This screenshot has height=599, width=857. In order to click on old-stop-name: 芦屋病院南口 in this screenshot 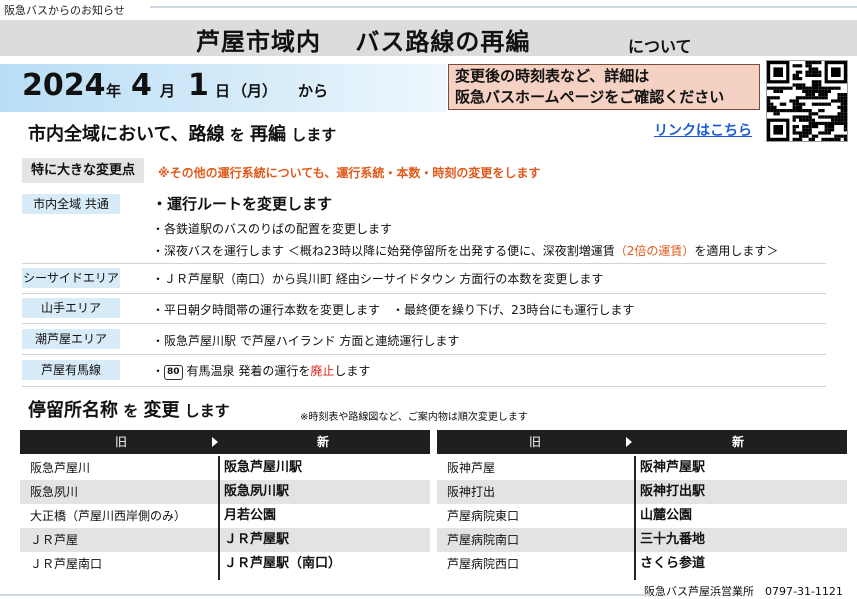, I will do `click(483, 540)`.